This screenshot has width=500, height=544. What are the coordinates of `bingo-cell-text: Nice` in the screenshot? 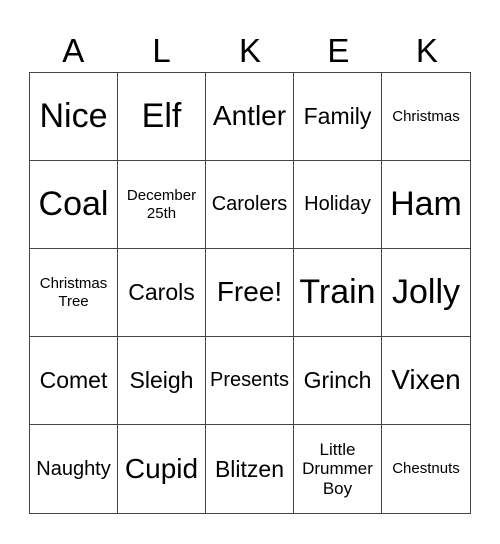 It's located at (73, 115).